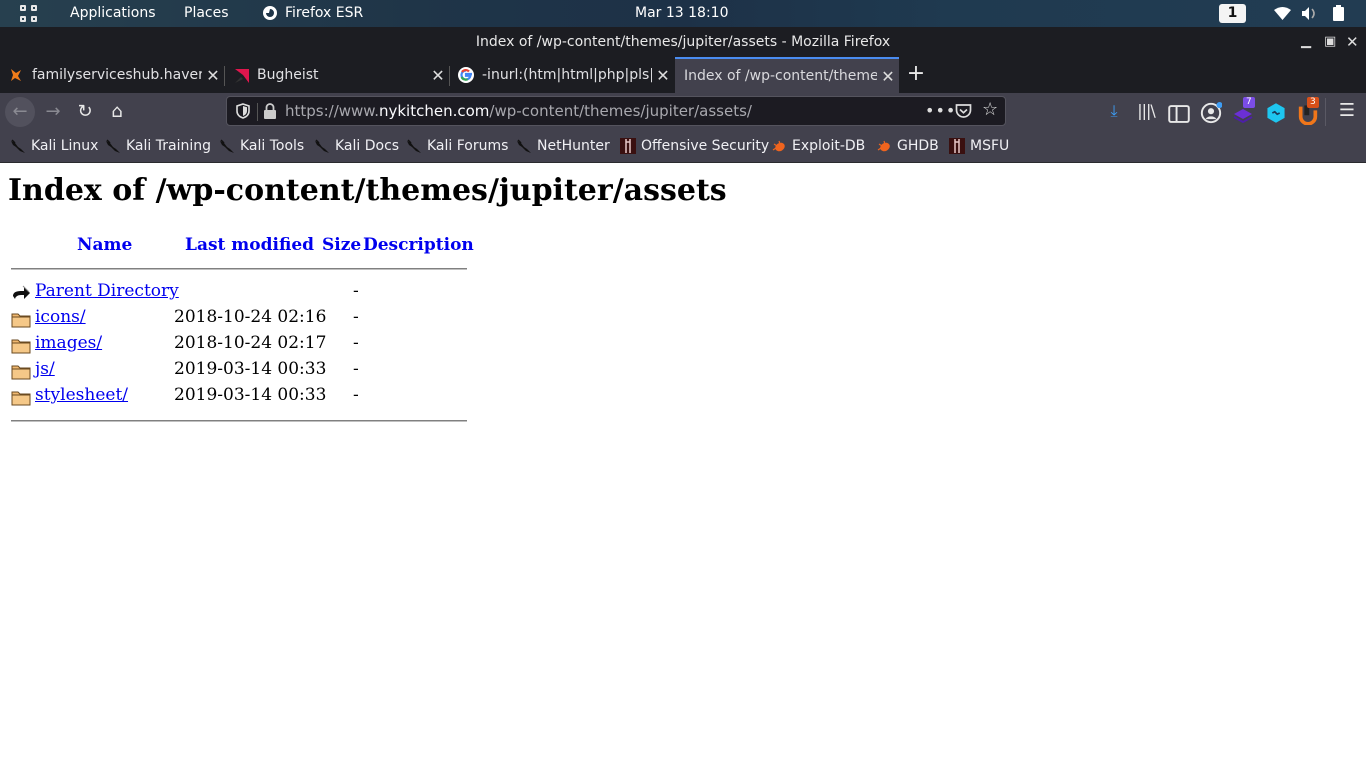 The image size is (1366, 768). Describe the element at coordinates (1282, 13) in the screenshot. I see `wifi-icon` at that location.